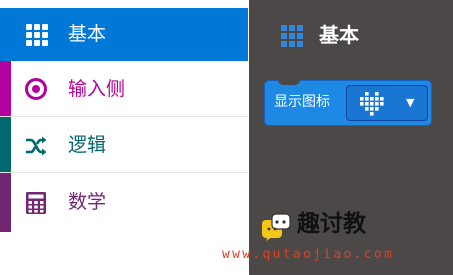 The height and width of the screenshot is (275, 453). I want to click on flyout-title: 基本, so click(339, 35).